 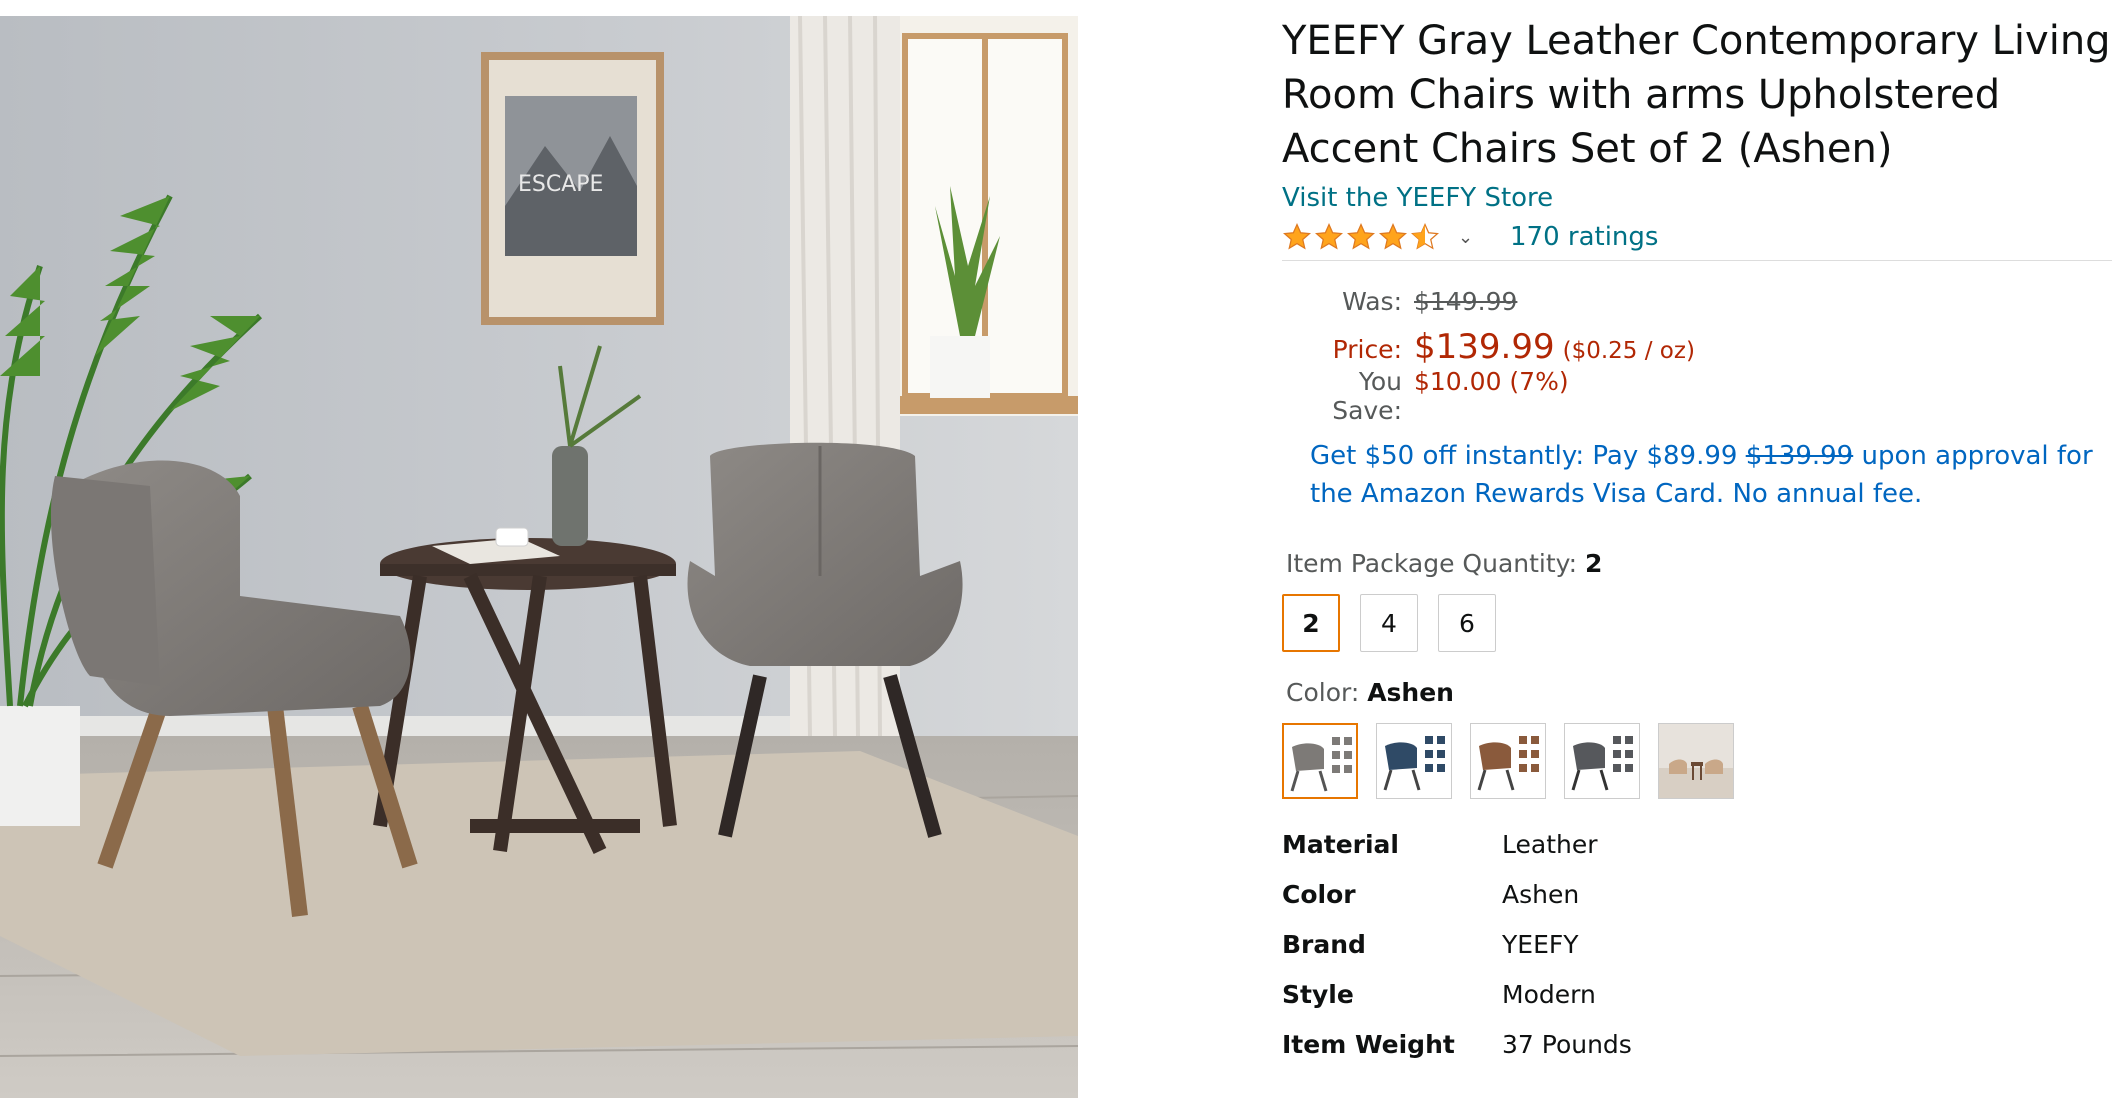 What do you see at coordinates (1484, 347) in the screenshot?
I see `current-price: $139.99` at bounding box center [1484, 347].